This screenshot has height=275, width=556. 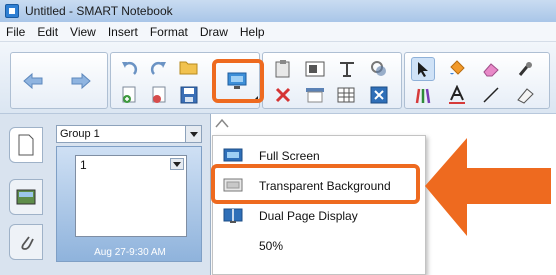 What do you see at coordinates (315, 184) in the screenshot?
I see `transparent-background-highlight` at bounding box center [315, 184].